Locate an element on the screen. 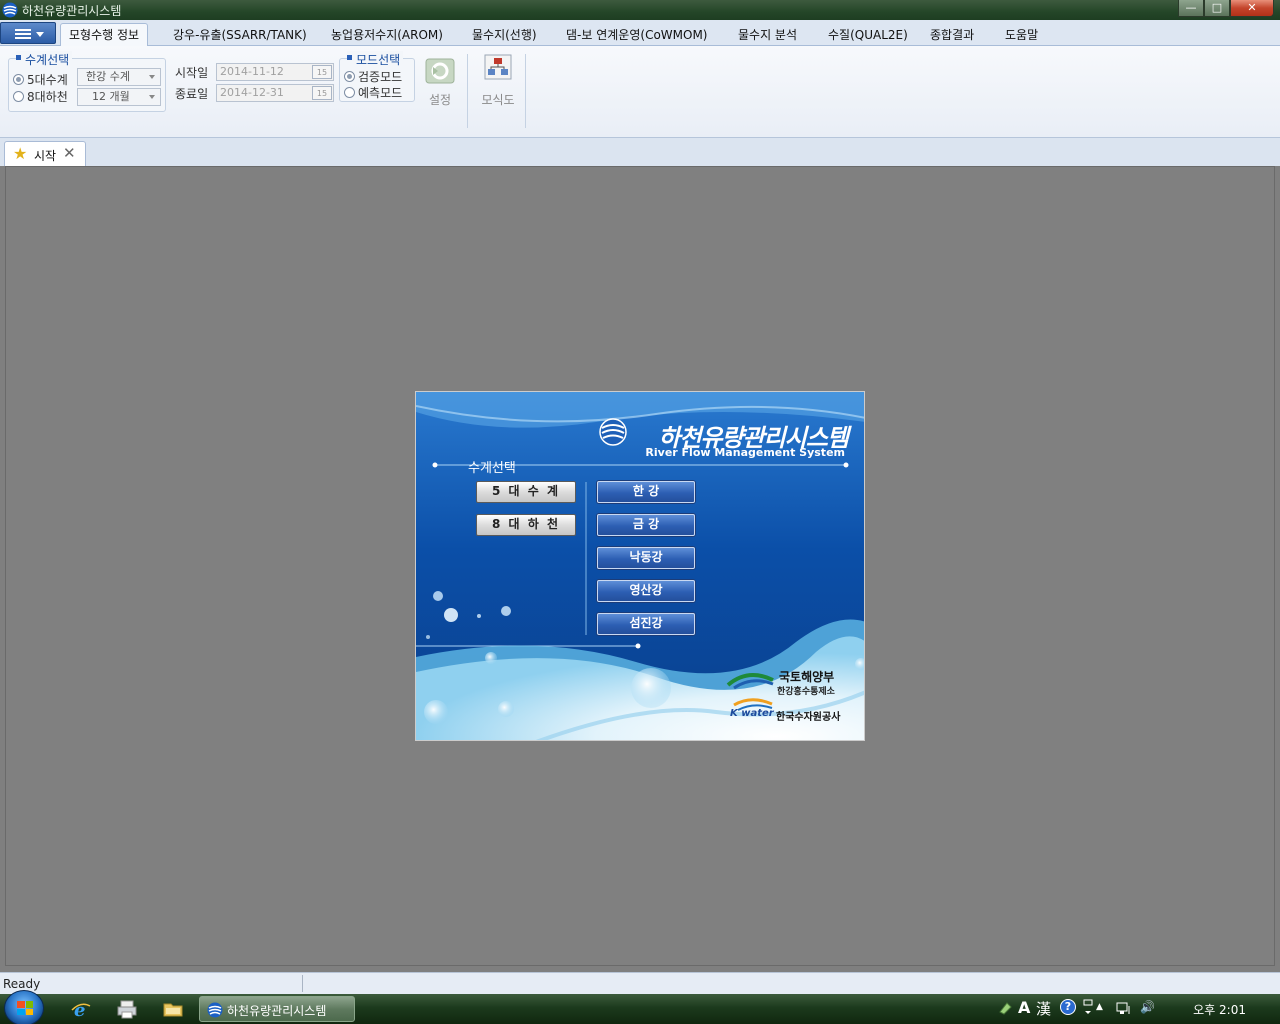 The height and width of the screenshot is (1024, 1280). help-icon: ? is located at coordinates (1068, 1007).